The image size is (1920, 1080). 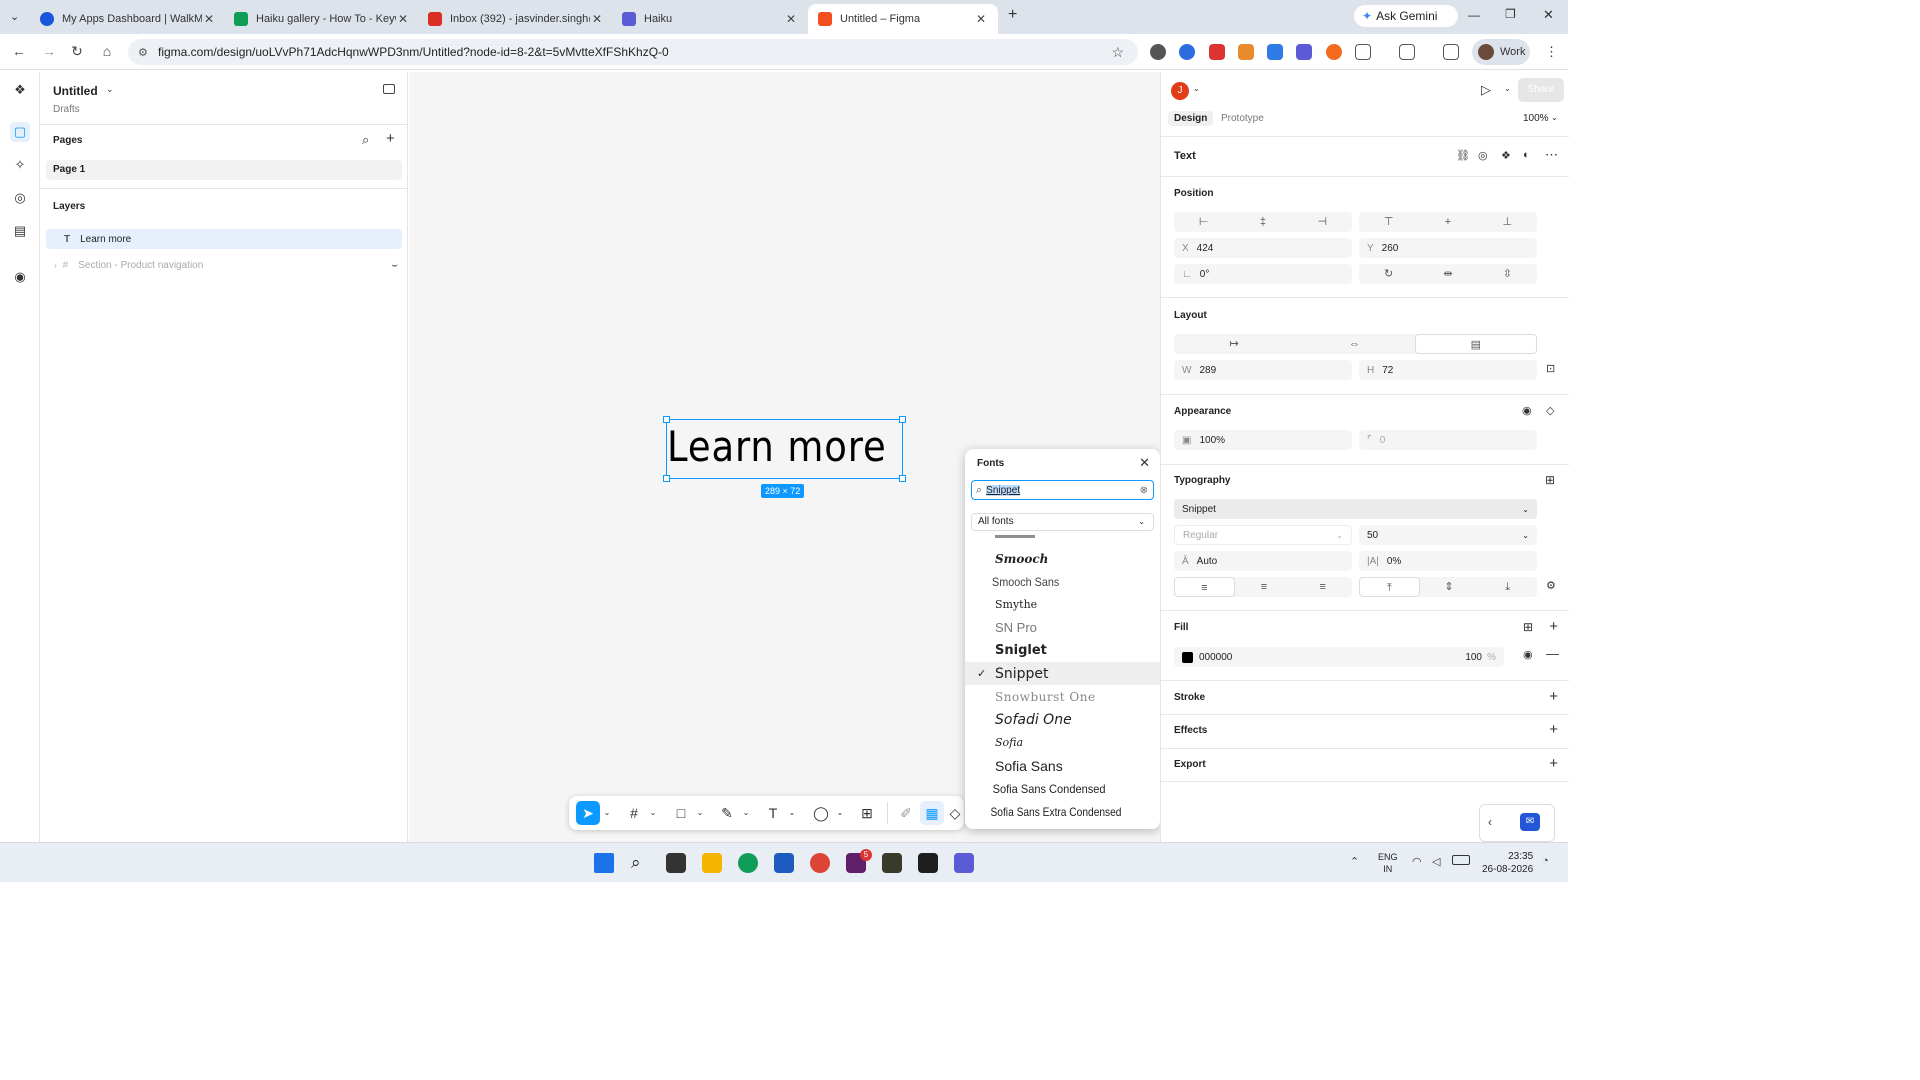 I want to click on font-filter-select: All fonts ⌄, so click(x=1062, y=522).